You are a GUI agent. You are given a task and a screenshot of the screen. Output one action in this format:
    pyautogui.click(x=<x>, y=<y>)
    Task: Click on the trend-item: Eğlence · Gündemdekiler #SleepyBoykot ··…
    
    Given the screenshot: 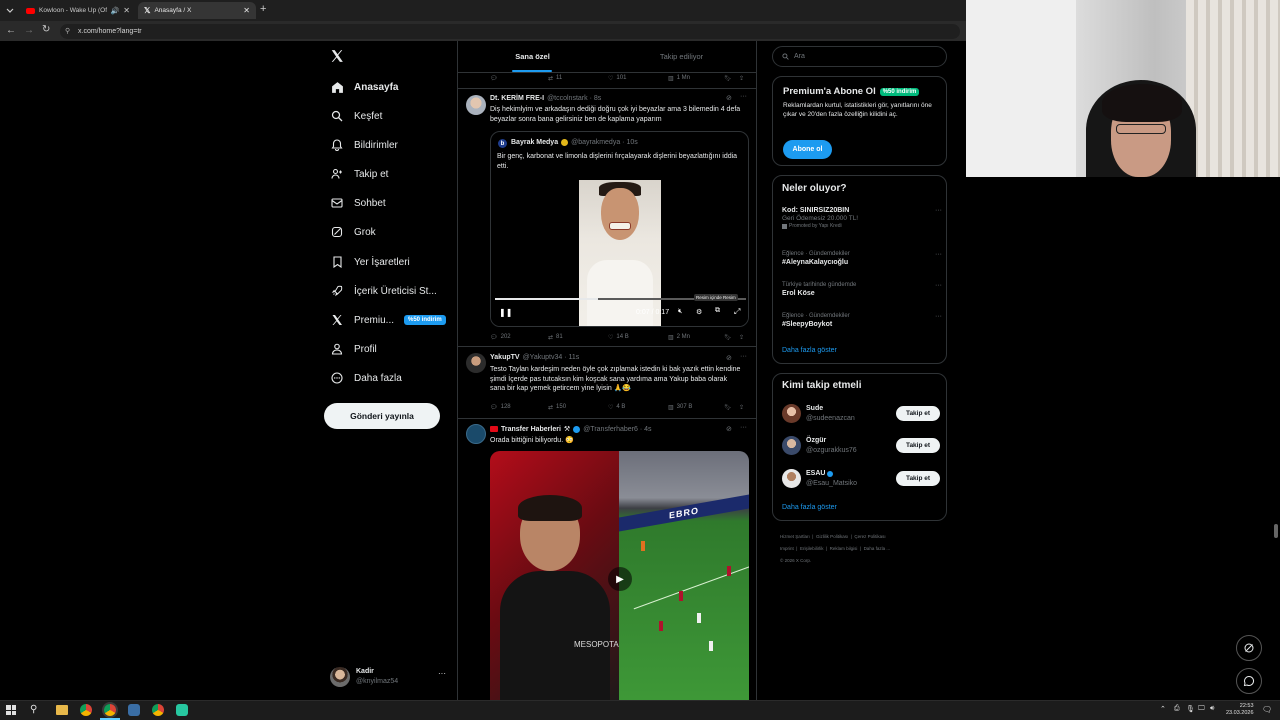 What is the action you would take?
    pyautogui.click(x=862, y=324)
    